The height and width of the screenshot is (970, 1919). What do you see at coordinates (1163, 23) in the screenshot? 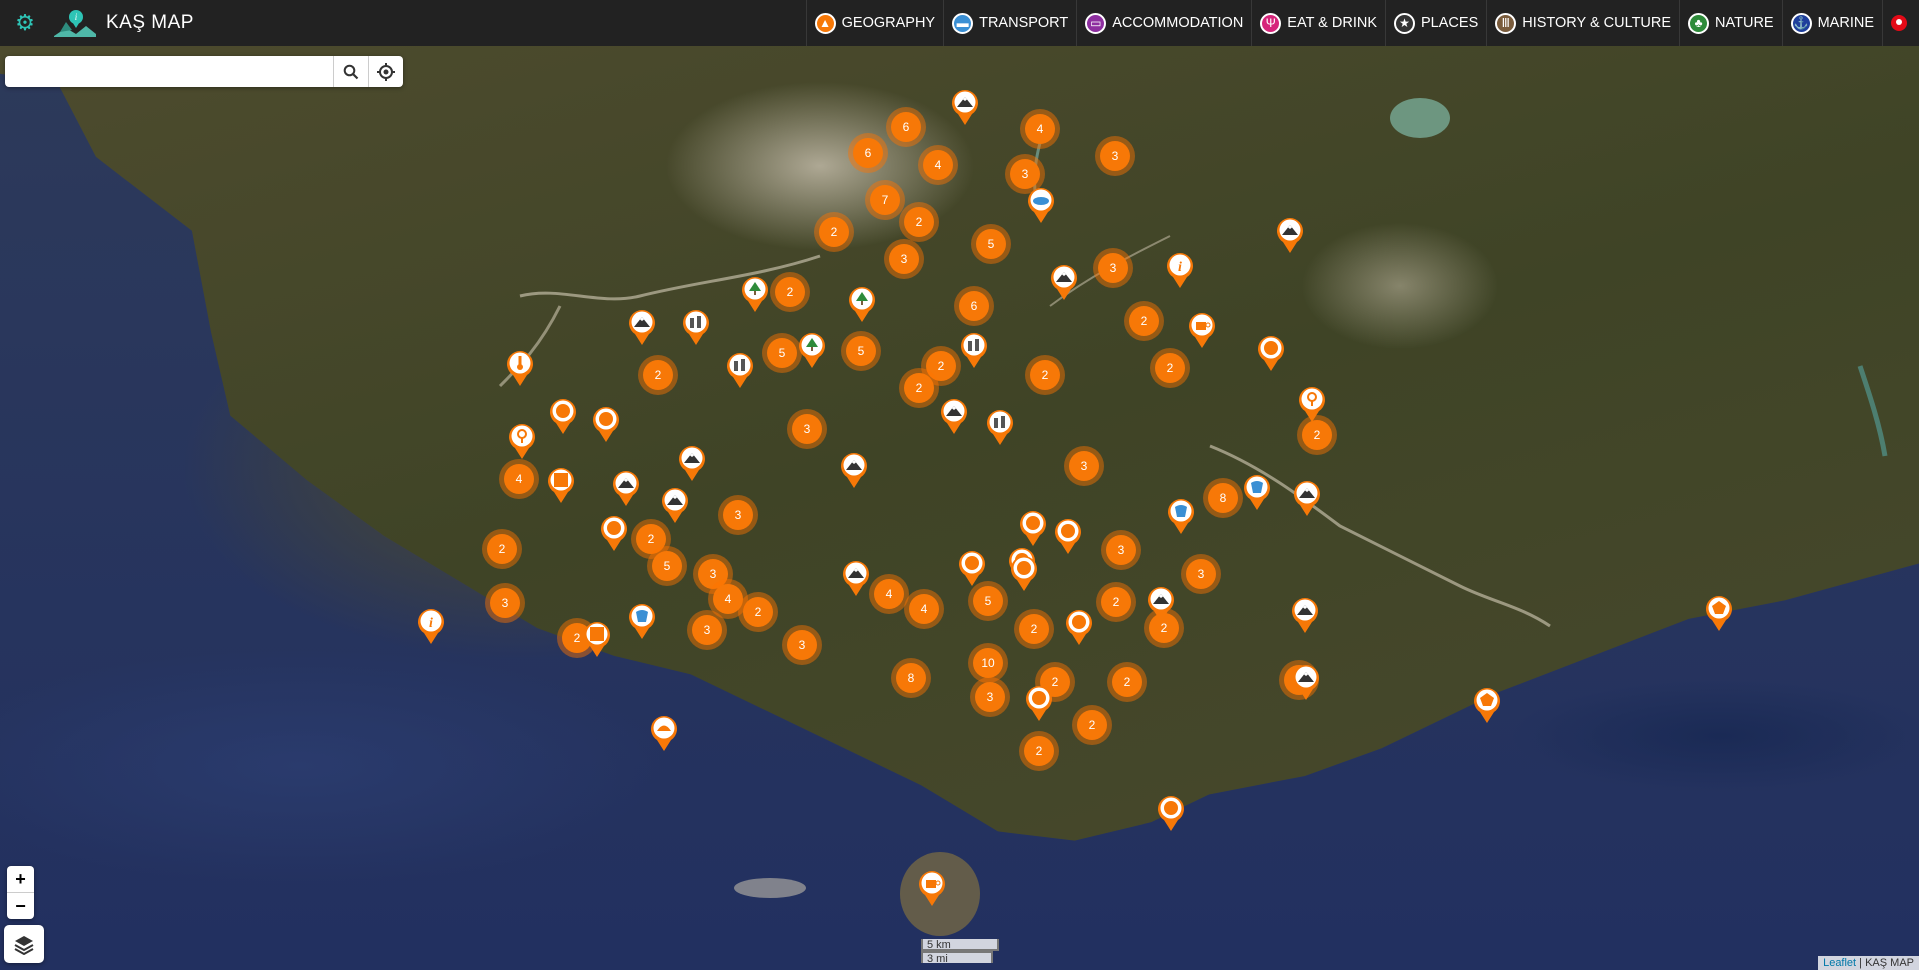
I see `nav-accommodation: ▭ ACCOMMODATION` at bounding box center [1163, 23].